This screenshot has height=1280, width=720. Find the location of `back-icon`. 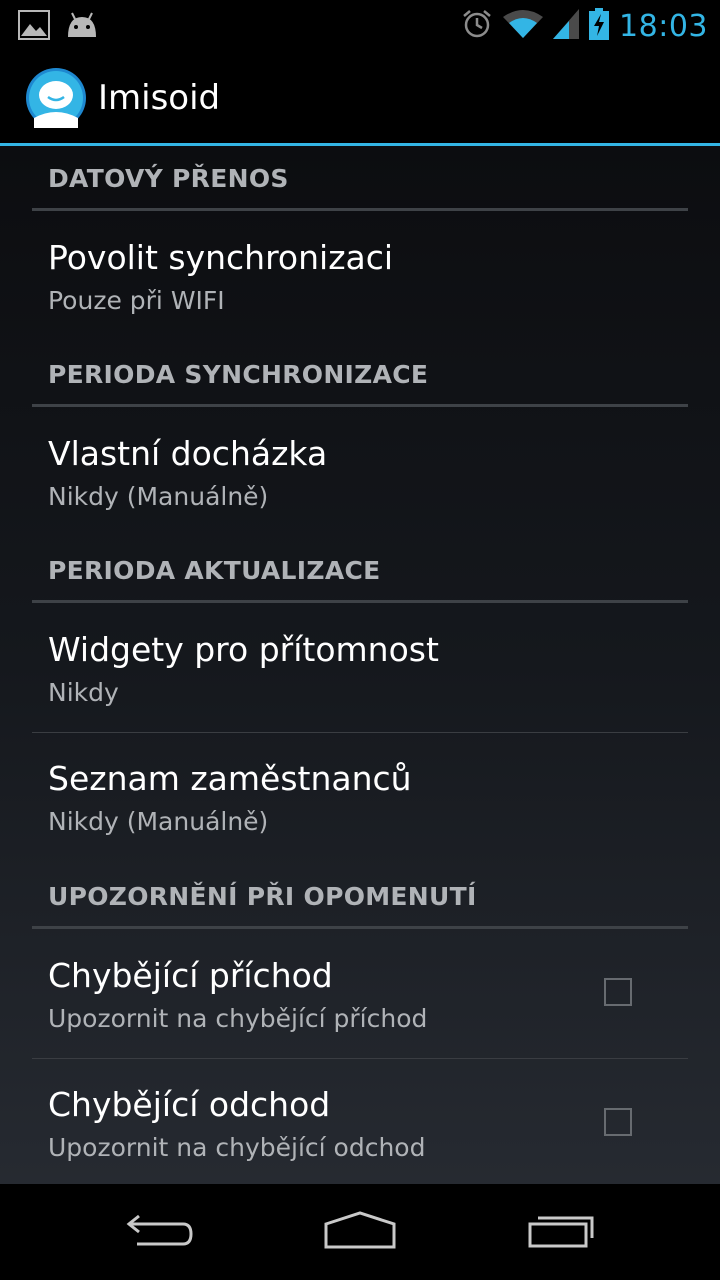

back-icon is located at coordinates (160, 1232).